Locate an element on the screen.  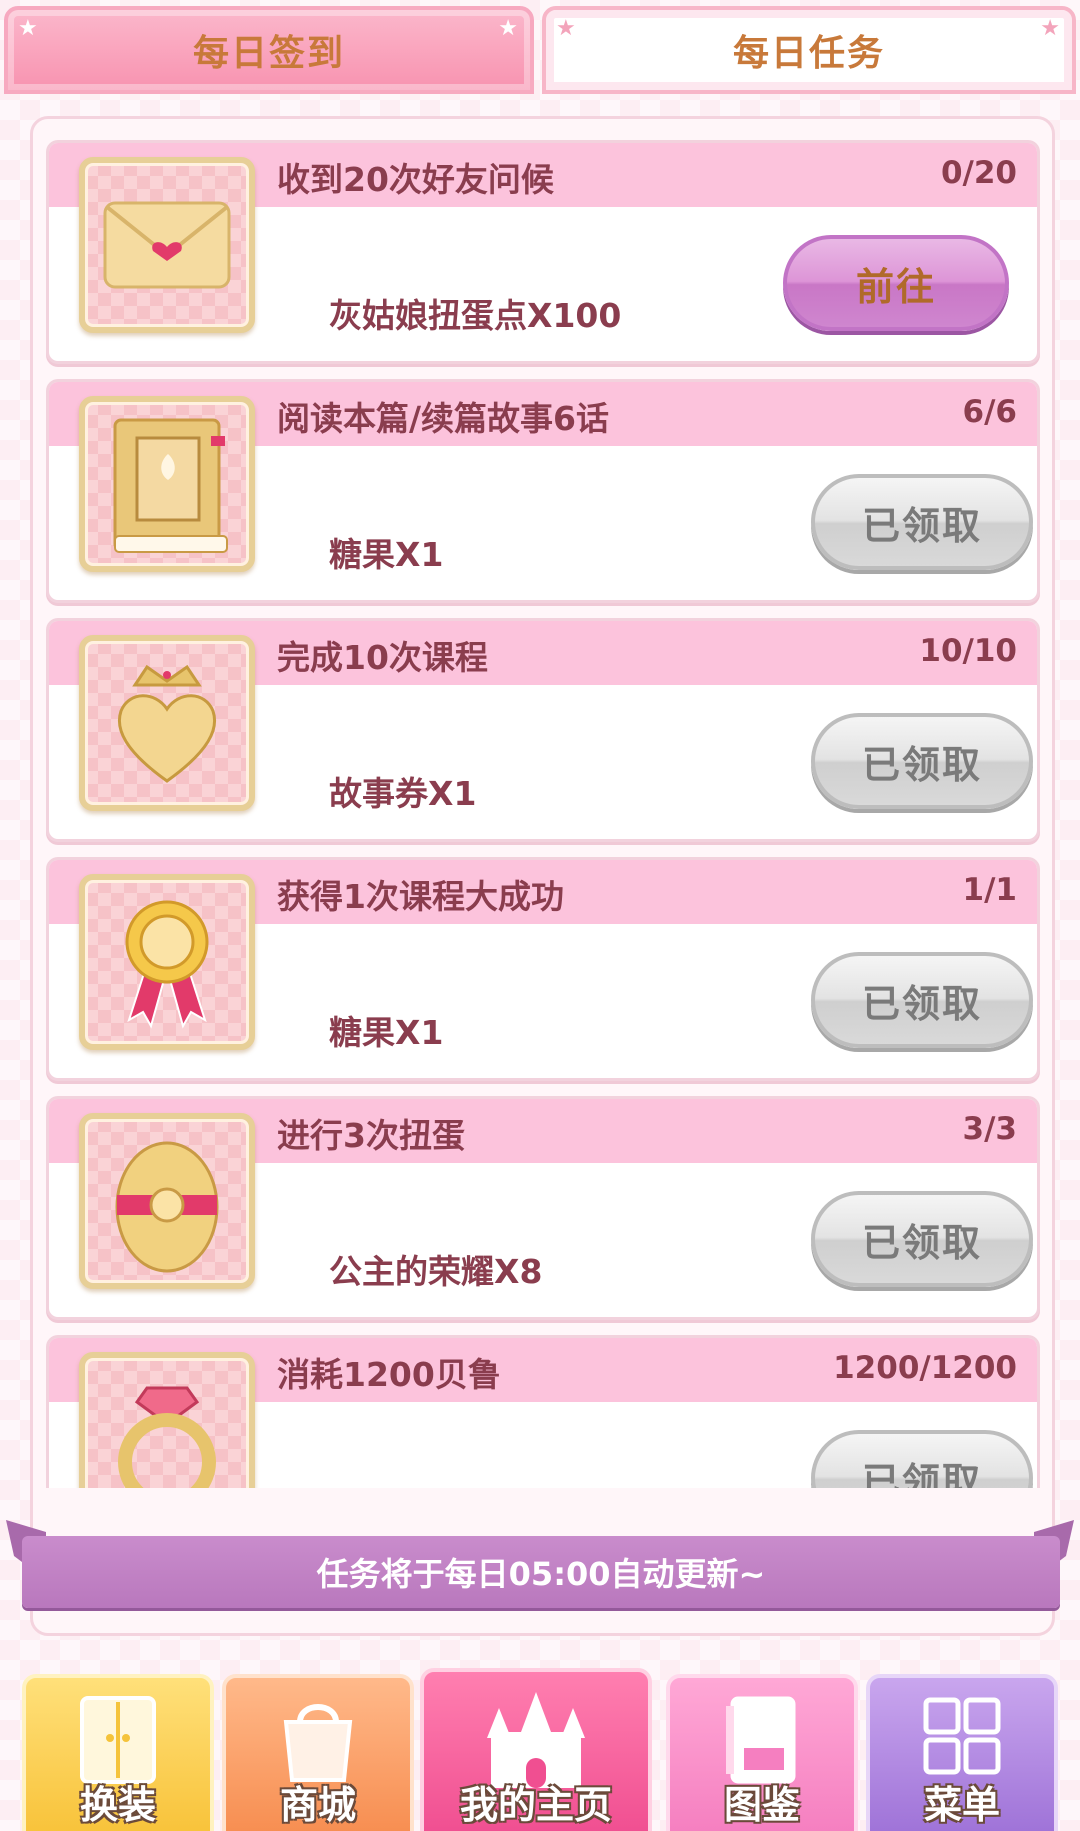
nav-gallery-label: 图鉴 is located at coordinates (761, 1805).